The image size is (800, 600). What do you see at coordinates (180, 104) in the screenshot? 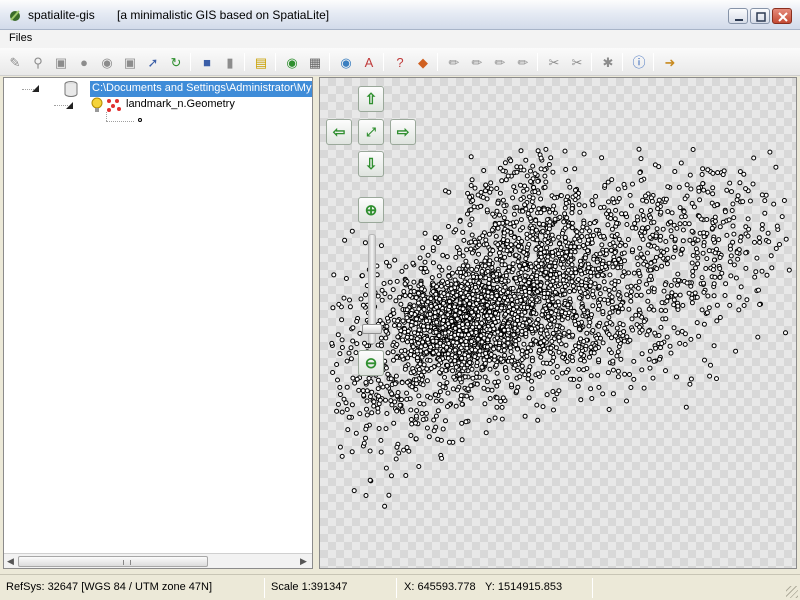
I see `tree-layer-geometry: landmark_n.Geometry` at bounding box center [180, 104].